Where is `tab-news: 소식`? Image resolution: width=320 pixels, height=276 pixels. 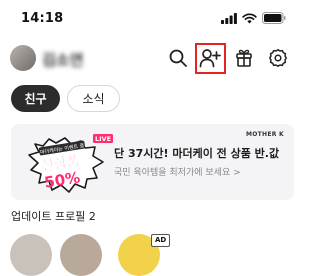 tab-news: 소식 is located at coordinates (93, 98).